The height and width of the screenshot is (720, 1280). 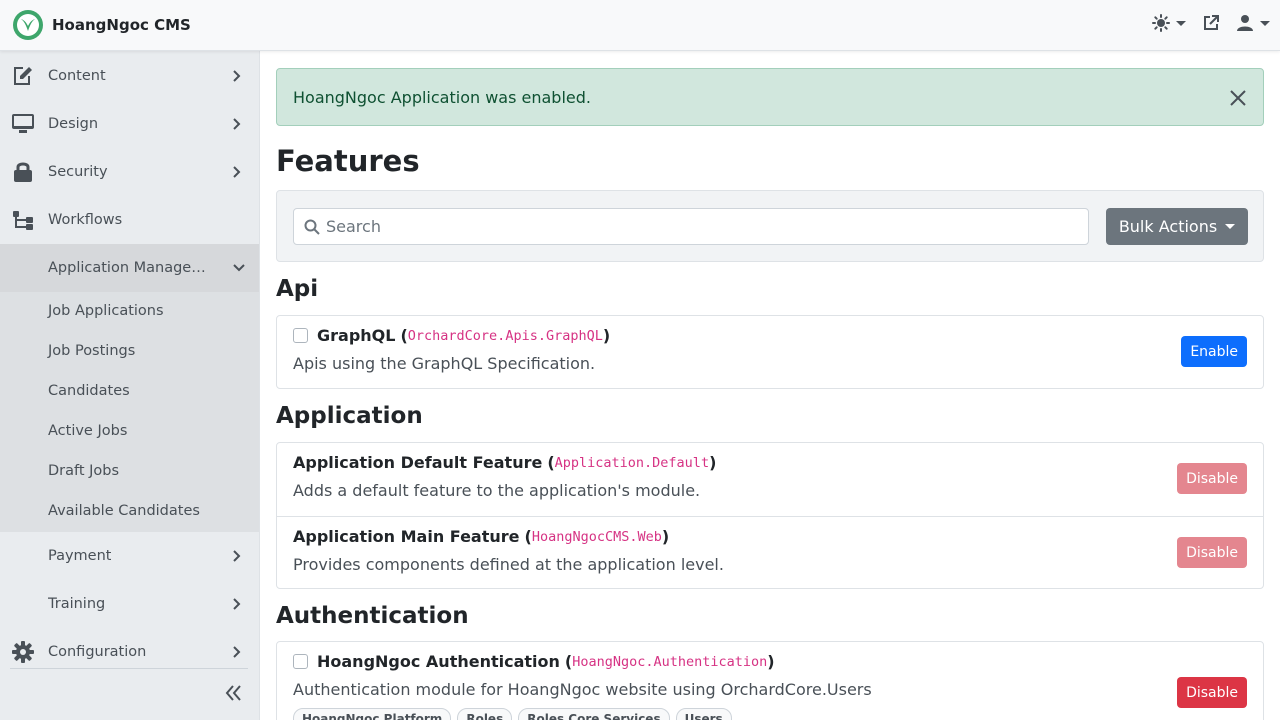 I want to click on sidebar-item-training: Training, so click(x=129, y=604).